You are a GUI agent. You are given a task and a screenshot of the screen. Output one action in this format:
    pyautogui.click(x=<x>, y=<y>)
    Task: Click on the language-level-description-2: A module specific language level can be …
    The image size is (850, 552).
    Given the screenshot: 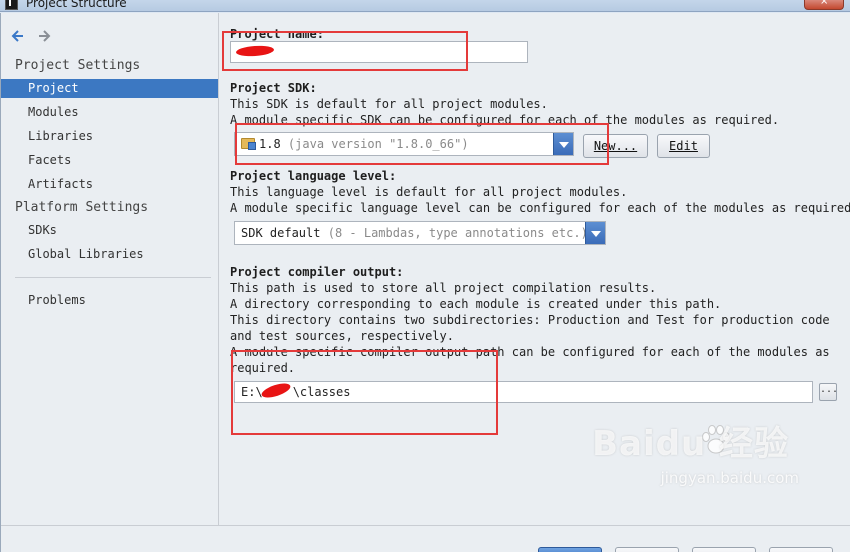 What is the action you would take?
    pyautogui.click(x=540, y=208)
    